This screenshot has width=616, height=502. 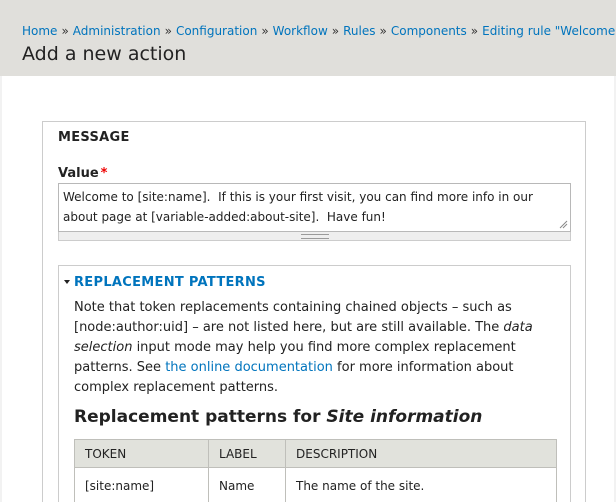 I want to click on table-header-row: TOKEN LABEL DESCRIPTION, so click(x=315, y=453).